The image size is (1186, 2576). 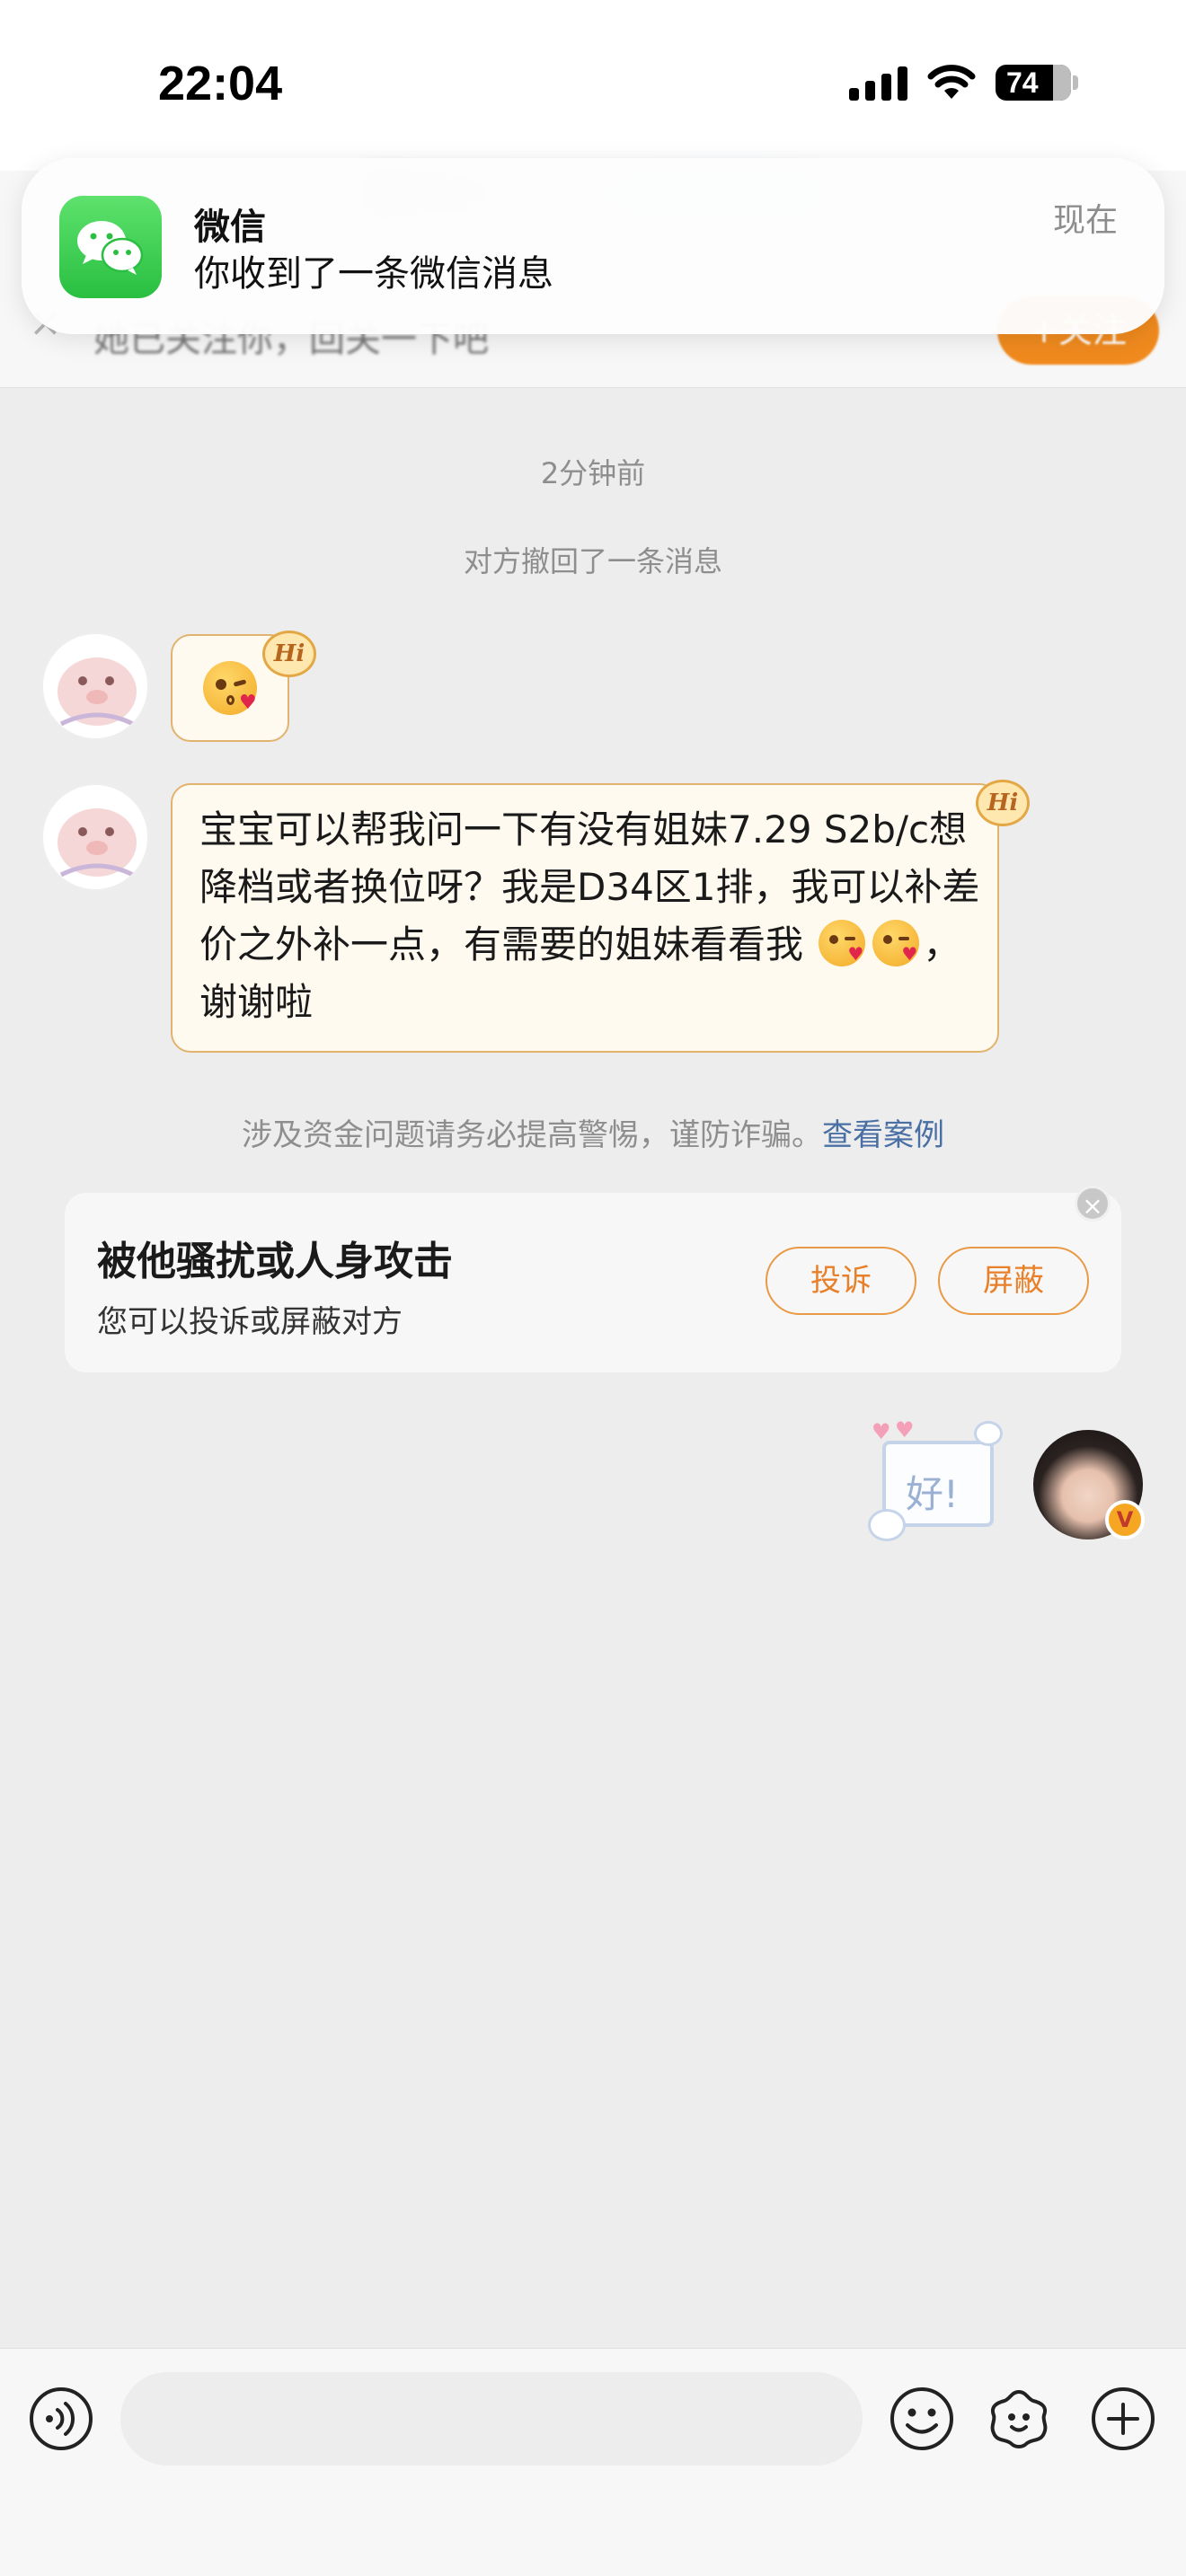 What do you see at coordinates (220, 83) in the screenshot?
I see `status-time: 22:04` at bounding box center [220, 83].